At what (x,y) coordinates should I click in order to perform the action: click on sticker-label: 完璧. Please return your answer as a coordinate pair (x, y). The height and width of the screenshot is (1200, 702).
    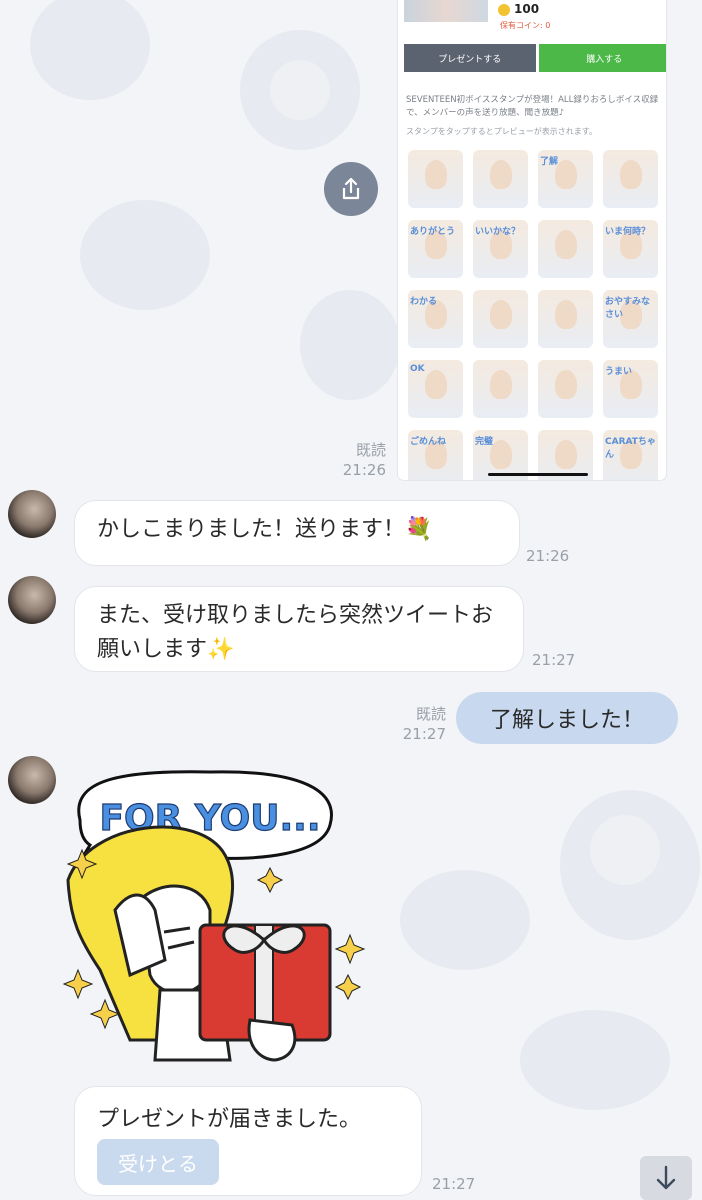
    Looking at the image, I should click on (484, 442).